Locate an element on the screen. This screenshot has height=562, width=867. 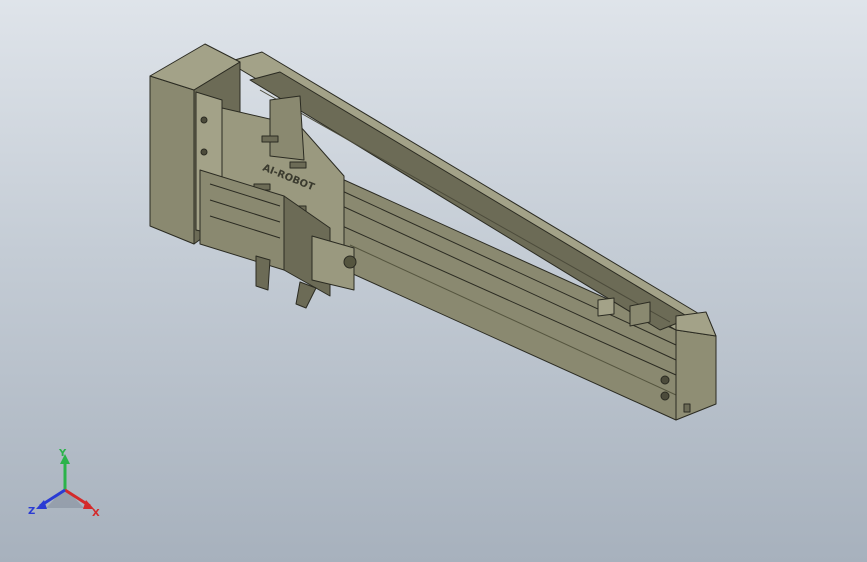
y-axis-label: Y is located at coordinates (62, 453).